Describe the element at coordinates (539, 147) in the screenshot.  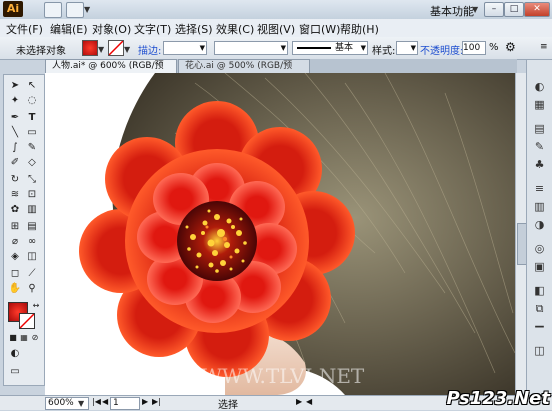
I see `brushes-panel-icon: ✎` at that location.